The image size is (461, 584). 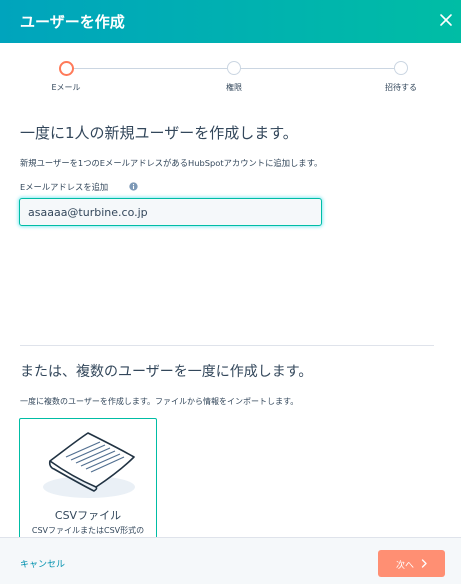 I want to click on modal-footer: キャンセル 次へ, so click(x=230, y=560).